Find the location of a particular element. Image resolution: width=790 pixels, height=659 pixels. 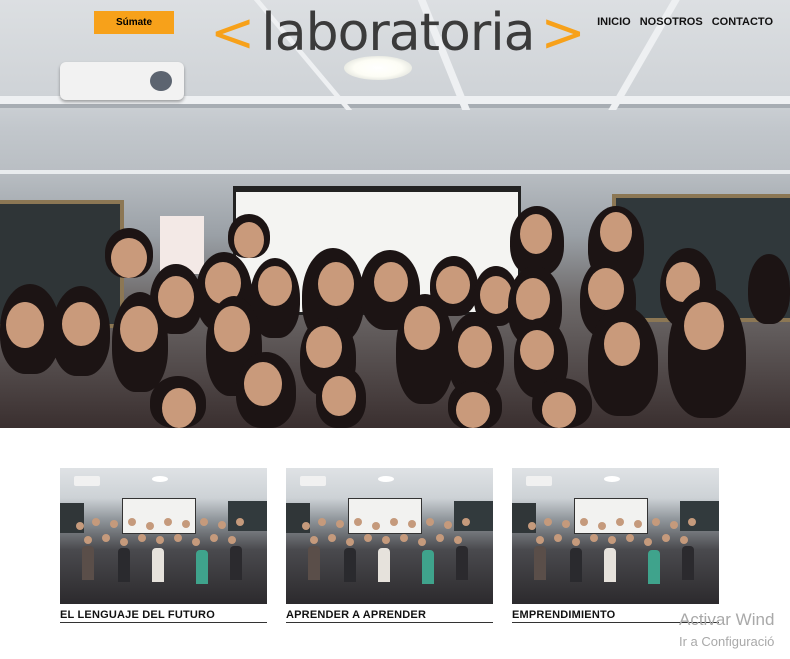

main-nav: INICIO NOSOTROS CONTACTO is located at coordinates (680, 22).